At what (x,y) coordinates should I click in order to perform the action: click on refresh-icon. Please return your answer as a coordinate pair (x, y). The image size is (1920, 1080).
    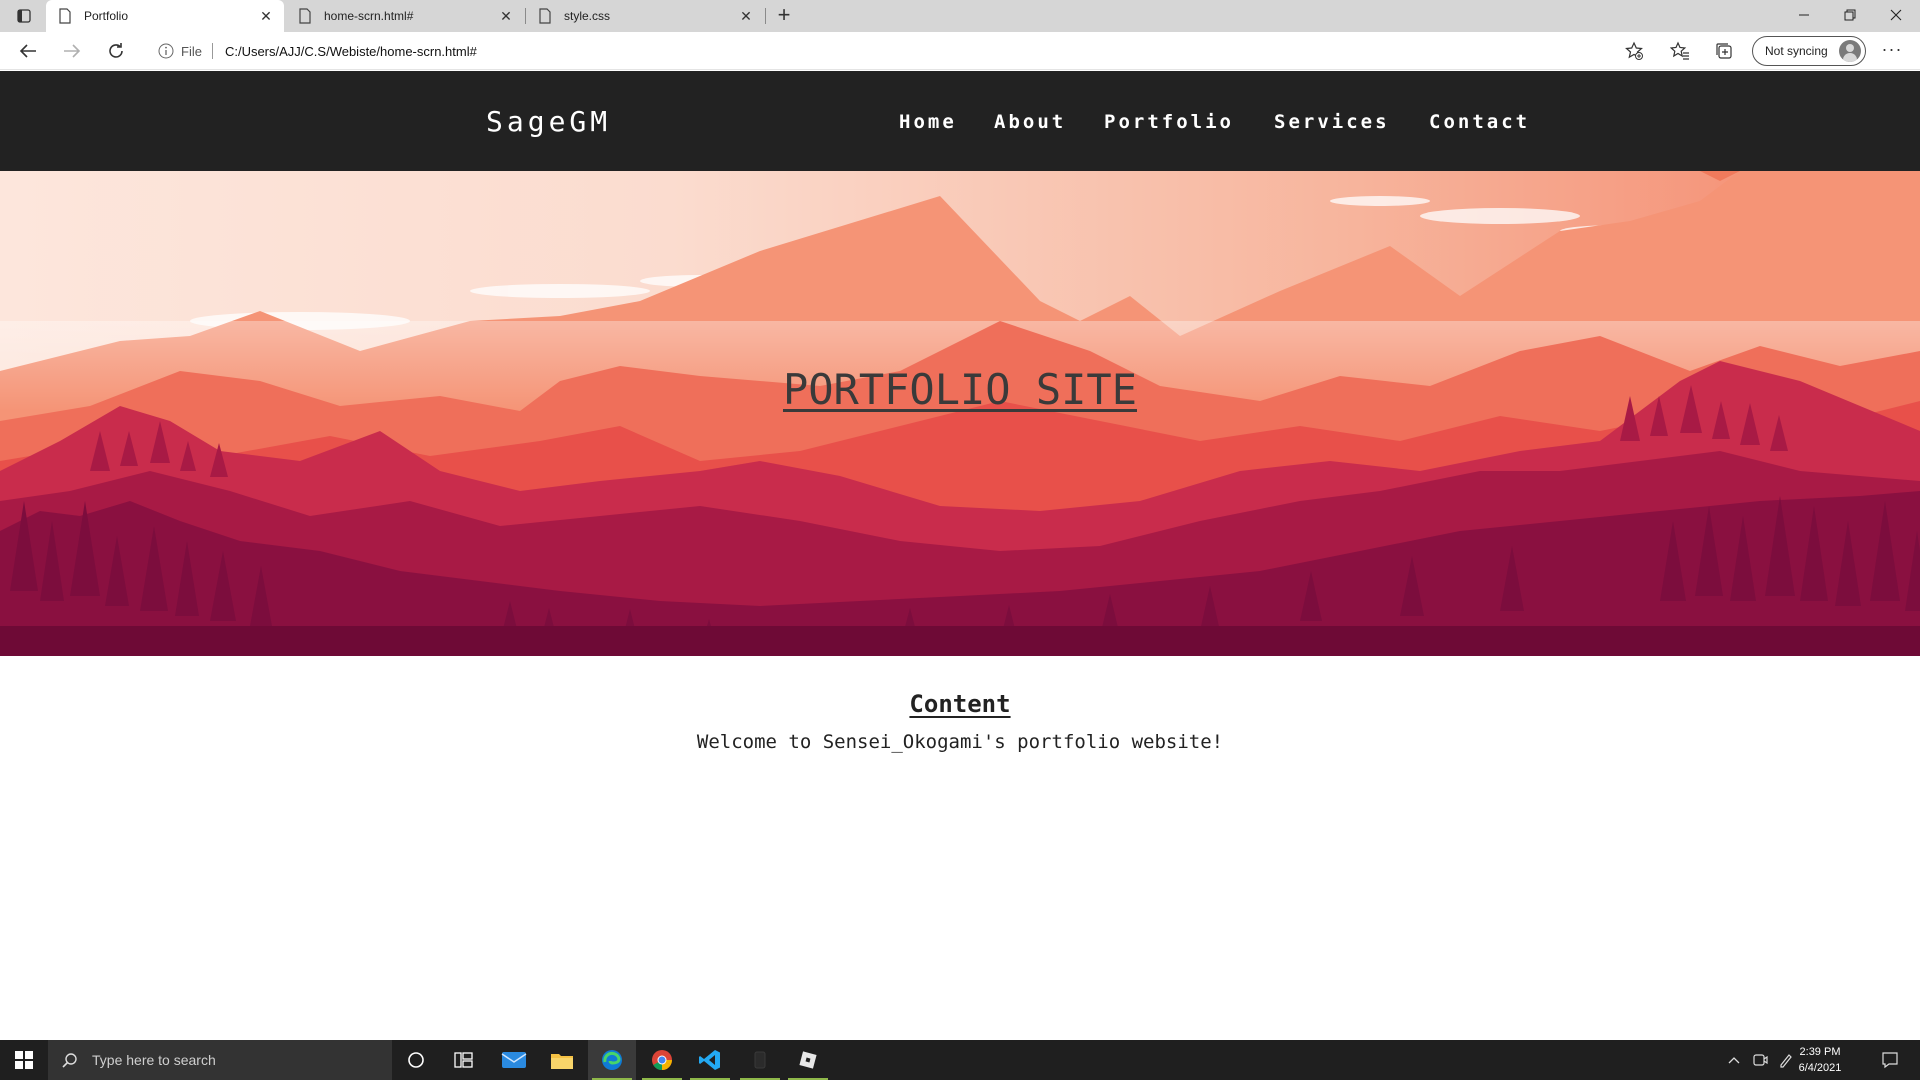
    Looking at the image, I should click on (116, 50).